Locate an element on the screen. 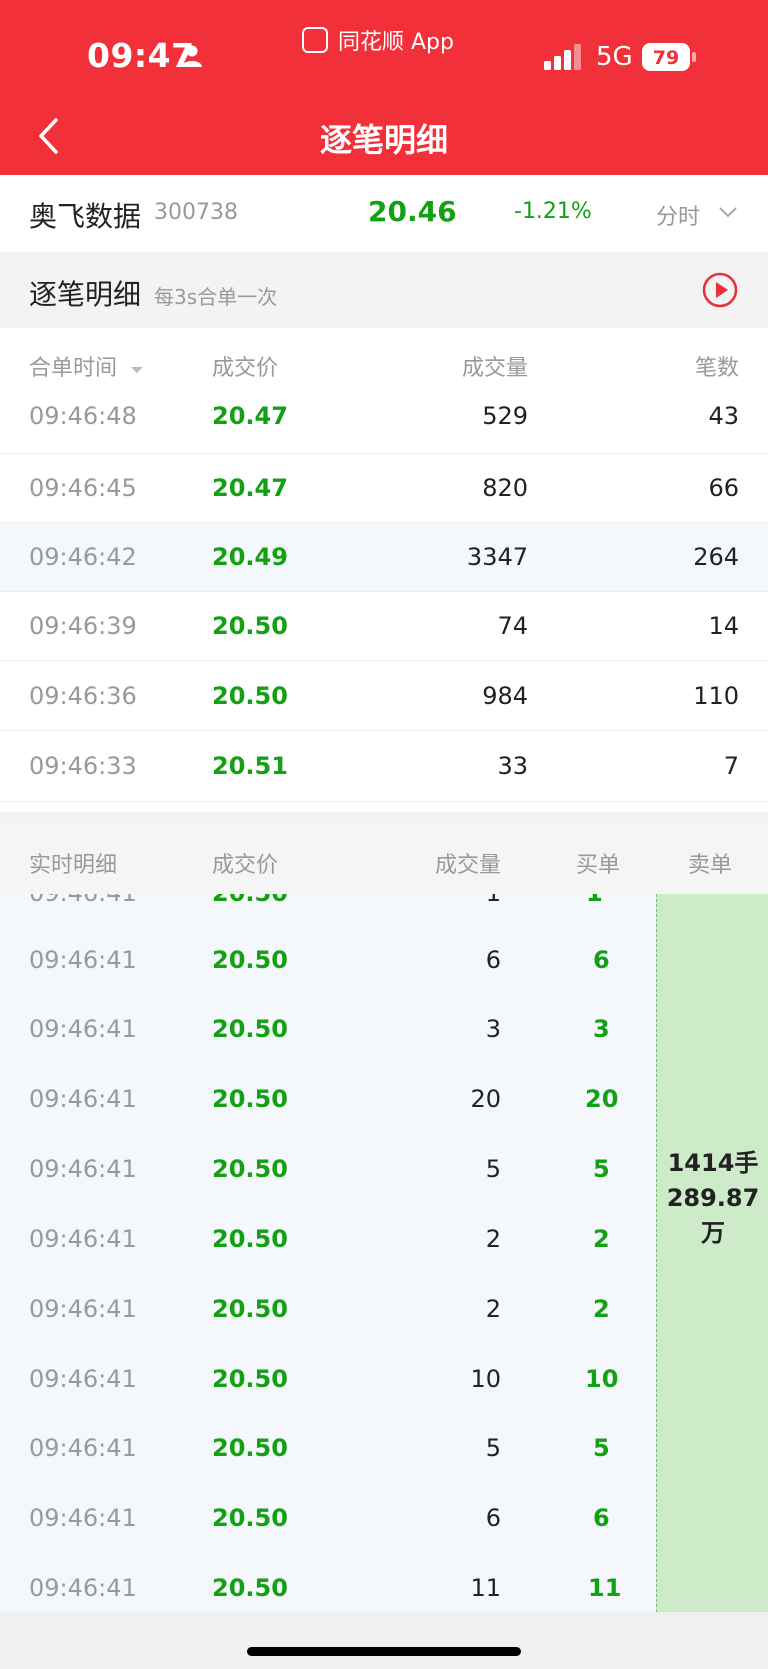 Image resolution: width=768 pixels, height=1669 pixels. row-volume: 820 is located at coordinates (505, 488).